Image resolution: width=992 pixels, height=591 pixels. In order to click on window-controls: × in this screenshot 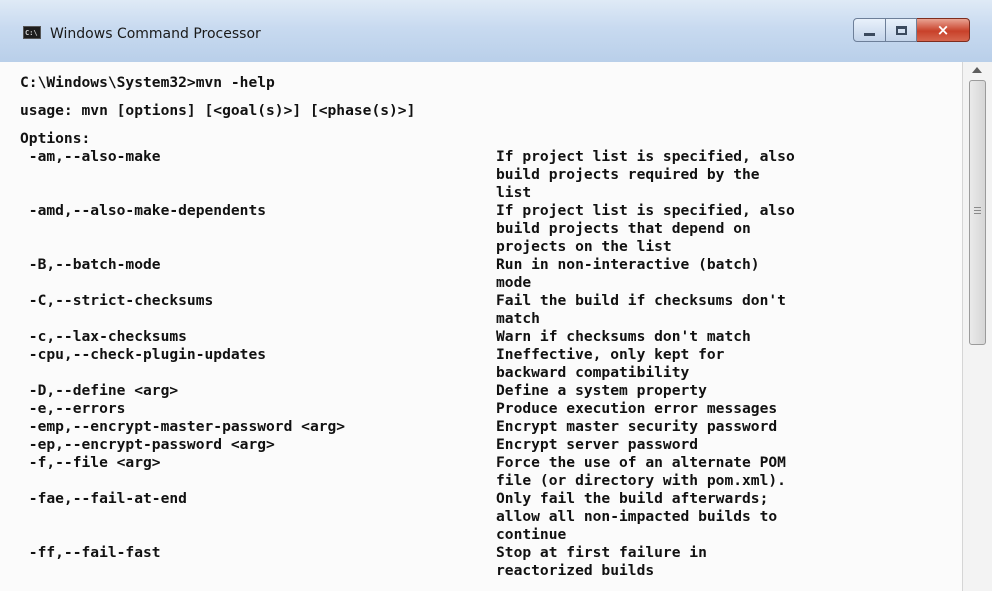, I will do `click(911, 31)`.